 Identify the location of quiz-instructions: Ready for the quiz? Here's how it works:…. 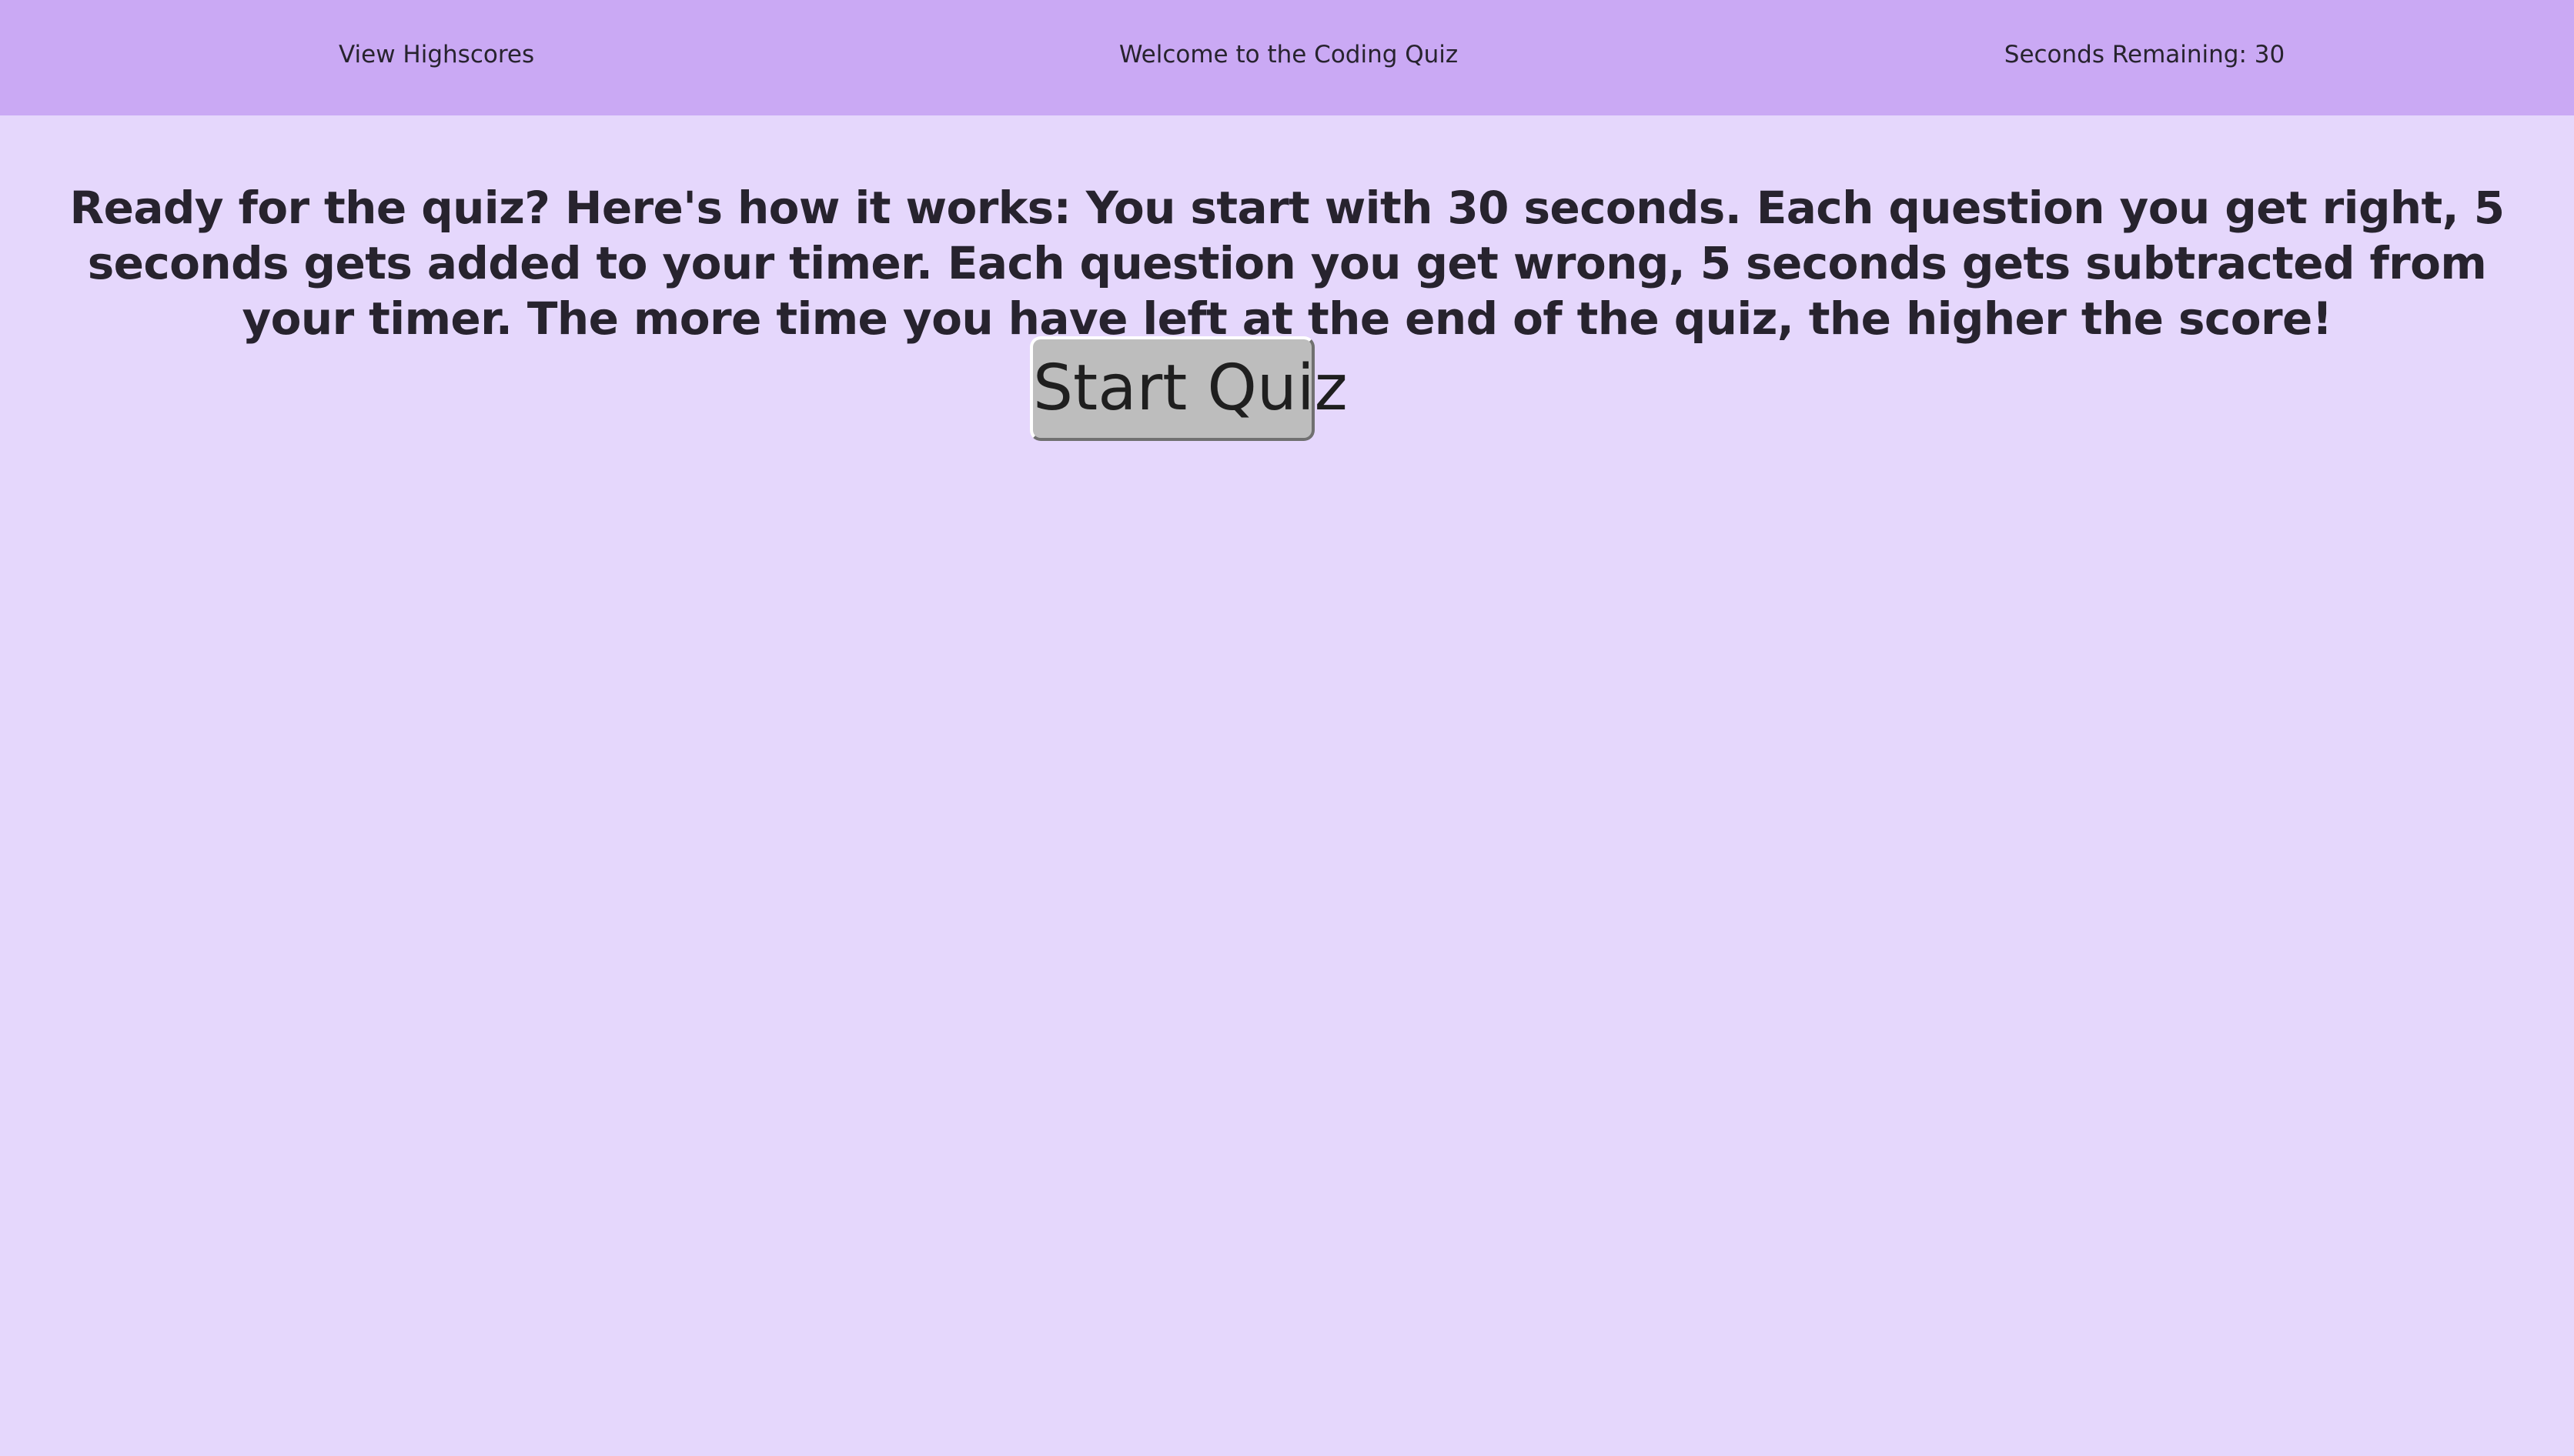
(1287, 264).